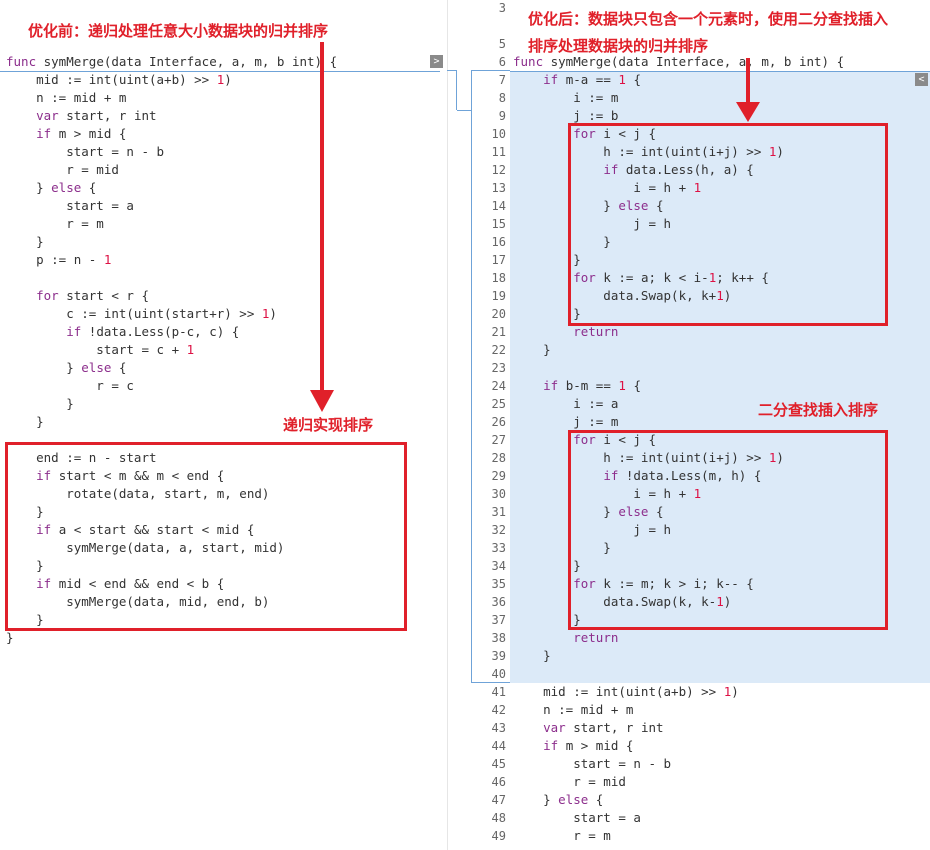  I want to click on pane-divider, so click(447, 425).